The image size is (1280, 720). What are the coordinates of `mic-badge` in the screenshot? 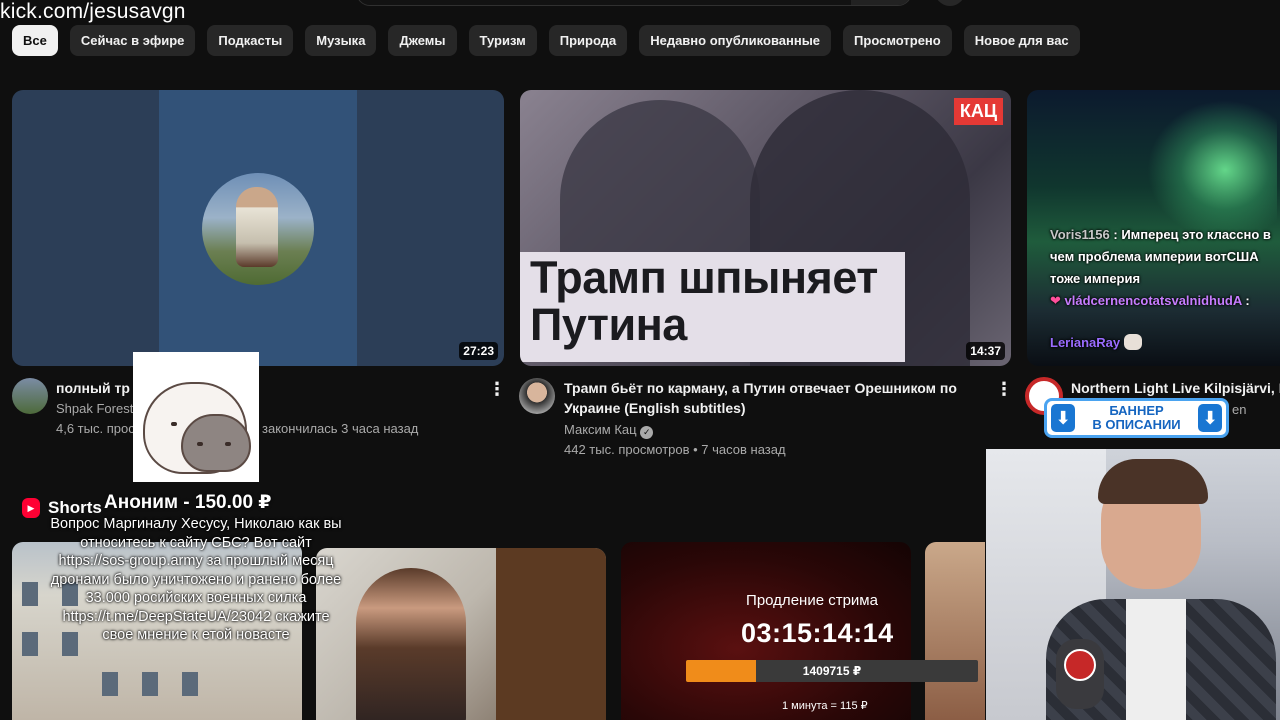 It's located at (1080, 665).